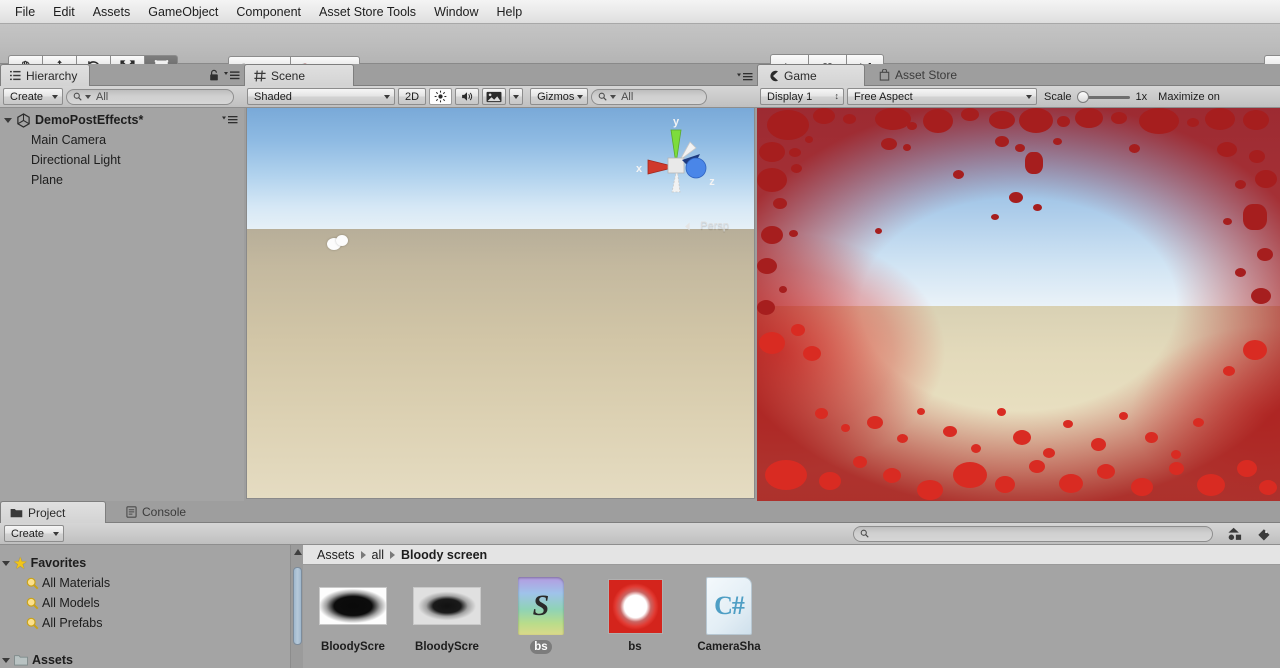 This screenshot has height=668, width=1280. I want to click on hierarchy-subtoolbar: Create All, so click(122, 97).